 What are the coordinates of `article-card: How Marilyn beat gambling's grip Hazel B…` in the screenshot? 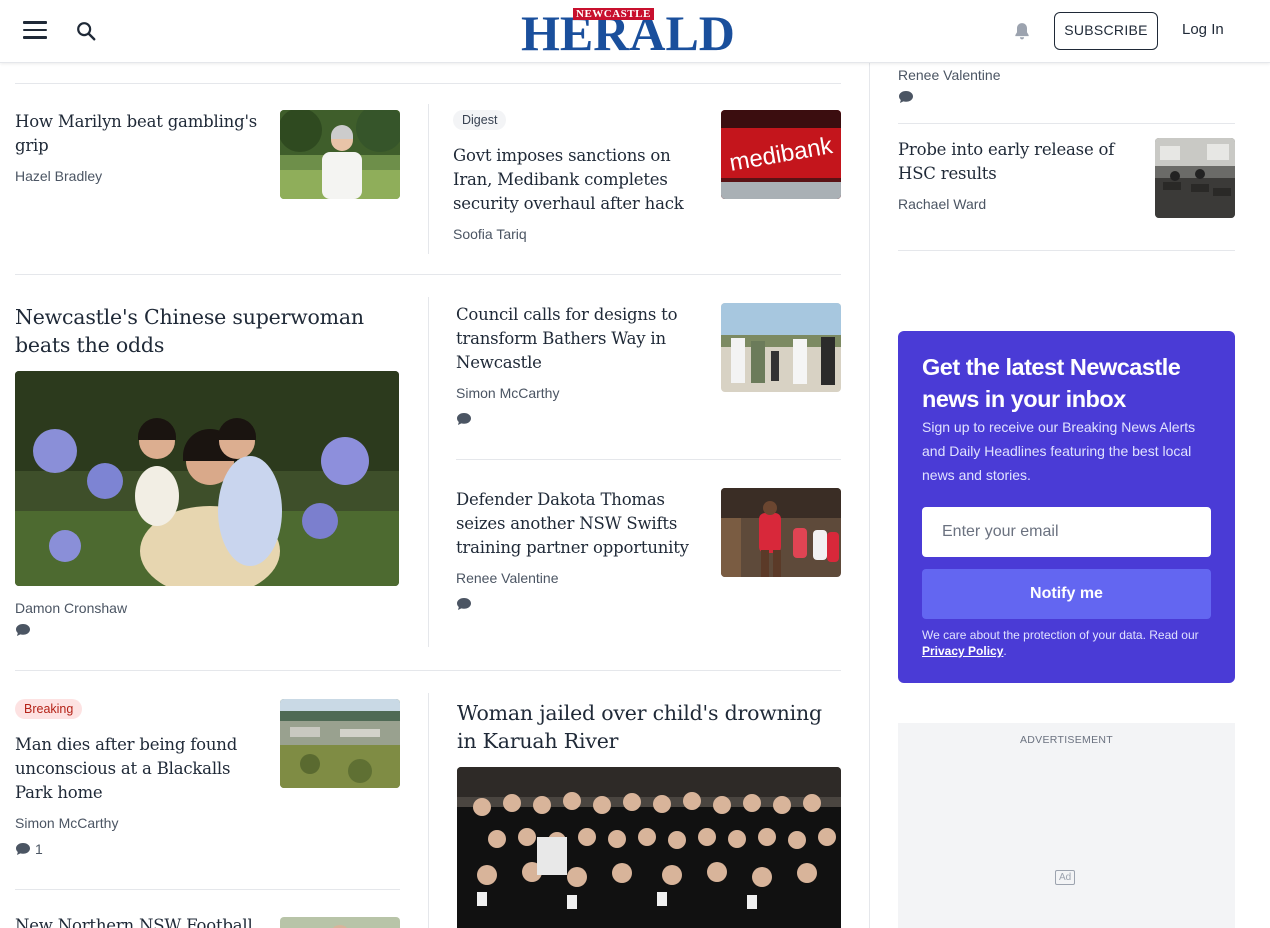 It's located at (140, 147).